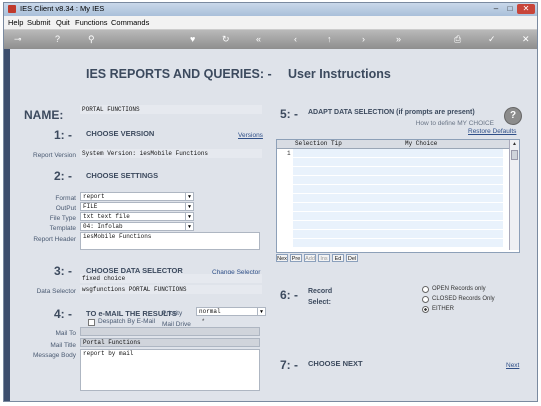 The width and height of the screenshot is (541, 406). Describe the element at coordinates (258, 39) in the screenshot. I see `rewind-icon: «` at that location.